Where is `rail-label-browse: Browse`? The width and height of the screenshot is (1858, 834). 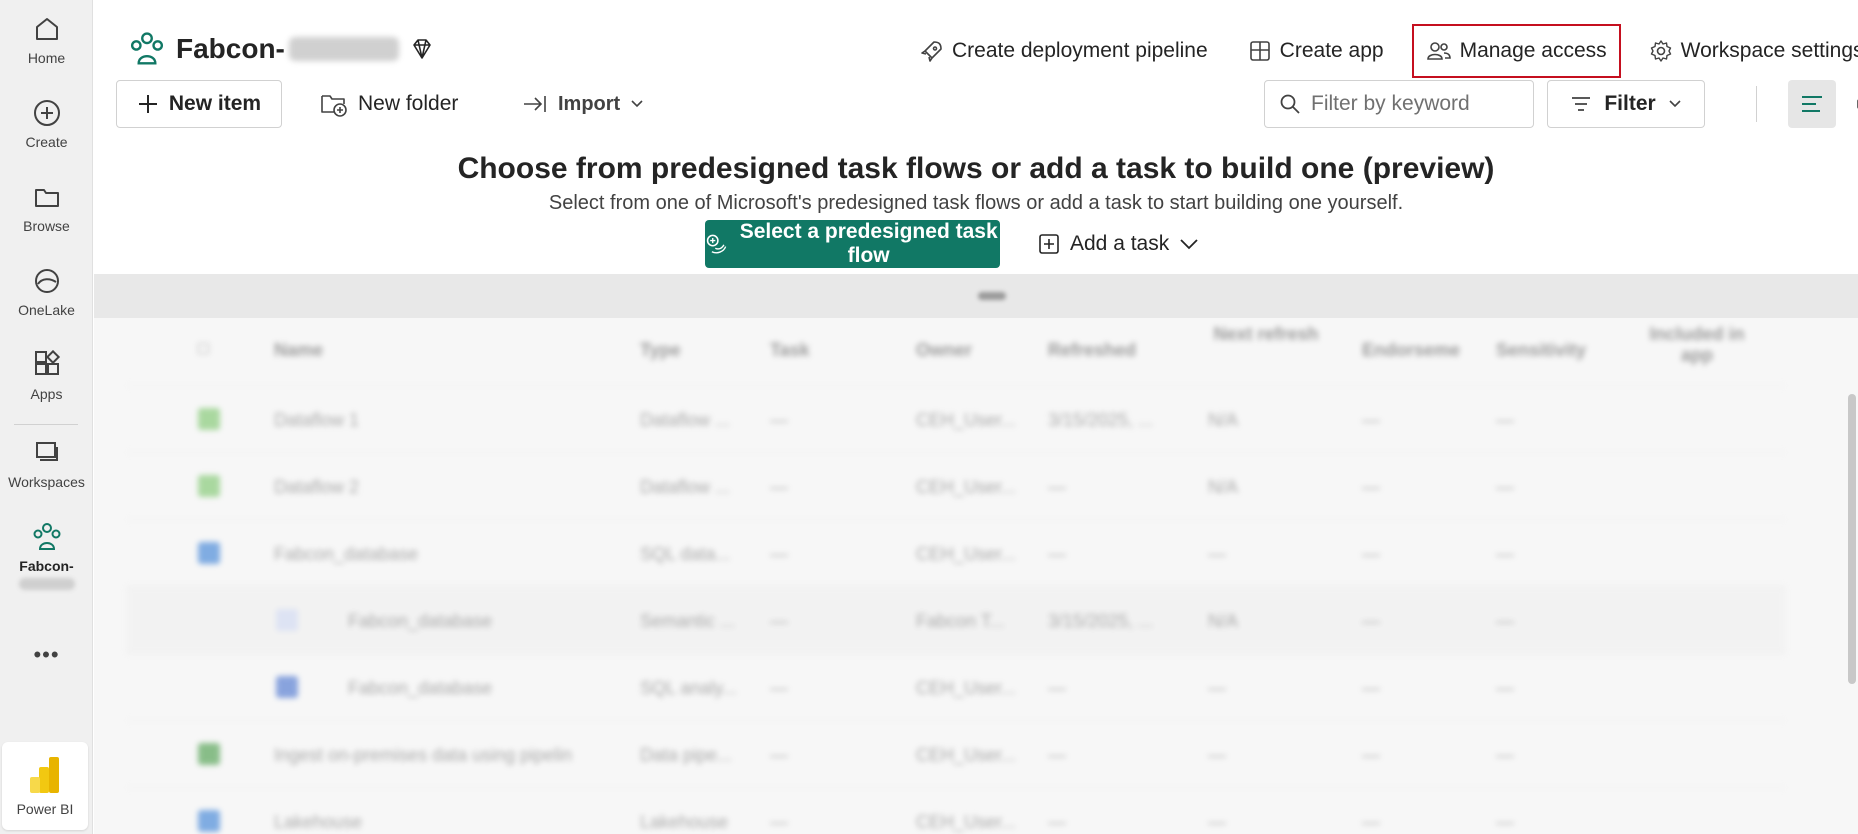
rail-label-browse: Browse is located at coordinates (46, 226).